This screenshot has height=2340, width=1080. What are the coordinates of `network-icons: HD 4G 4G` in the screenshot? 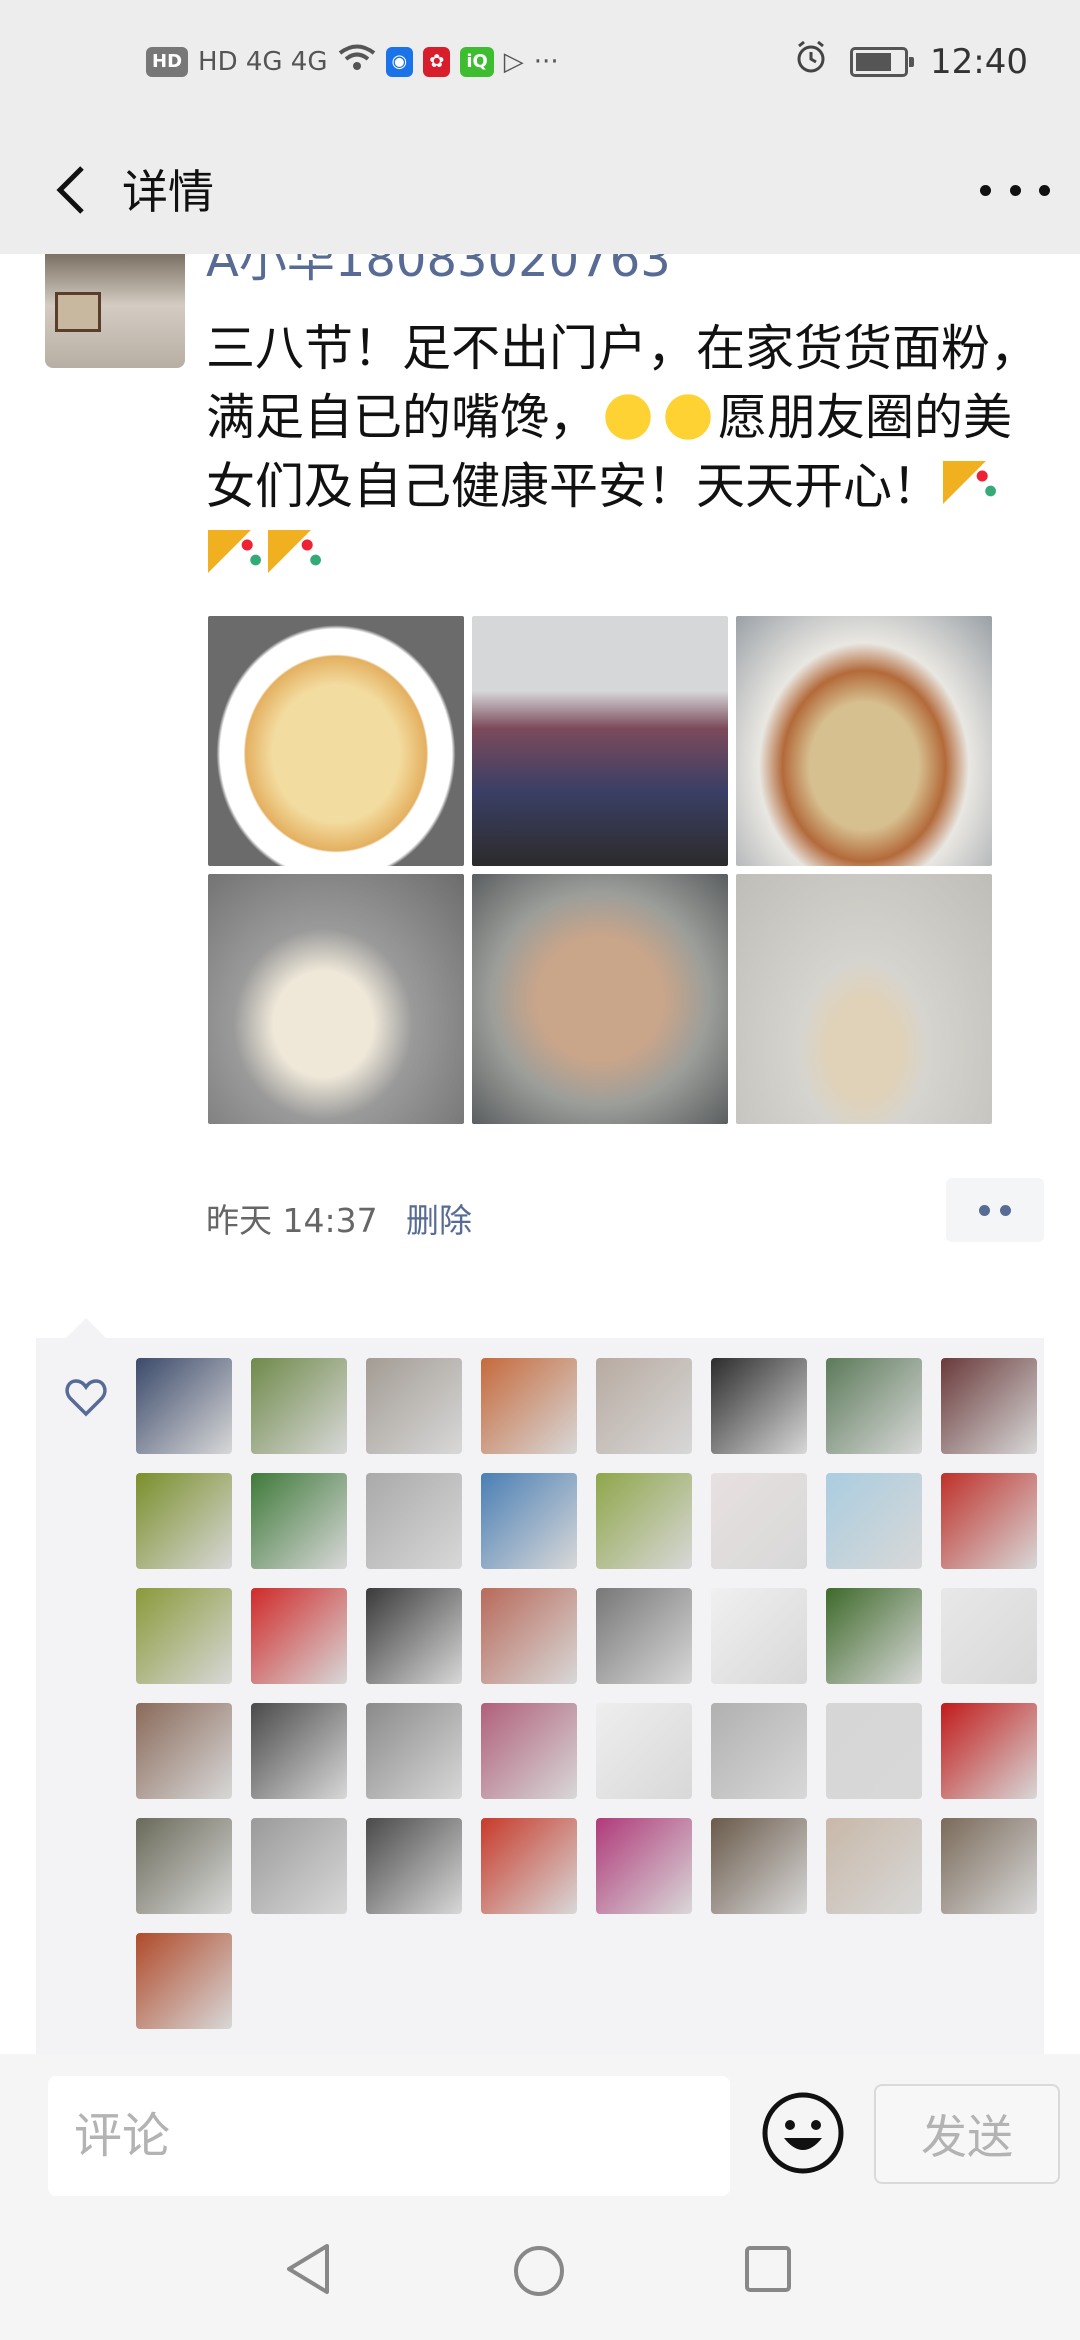 It's located at (263, 61).